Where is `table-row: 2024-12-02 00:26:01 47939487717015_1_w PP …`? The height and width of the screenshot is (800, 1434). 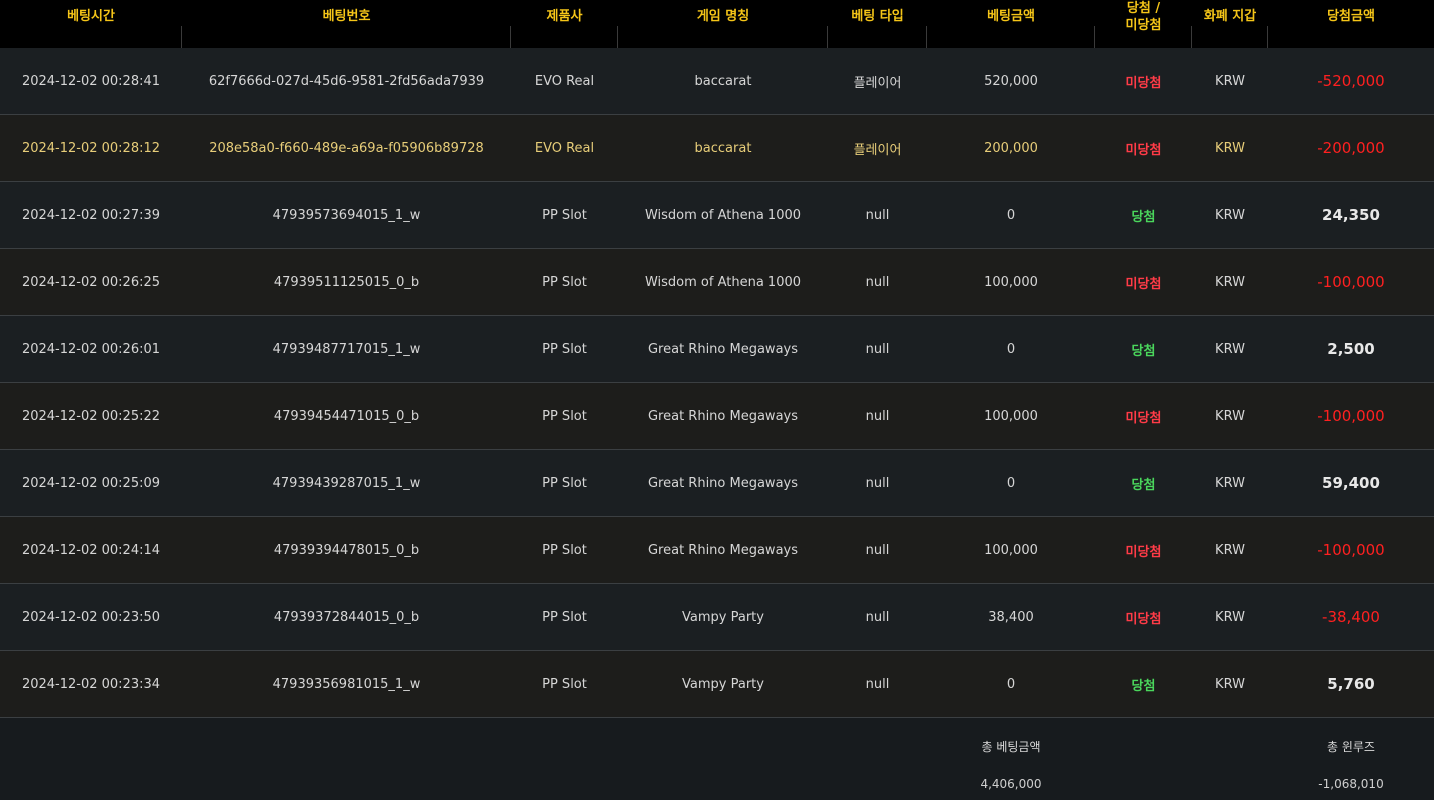 table-row: 2024-12-02 00:26:01 47939487717015_1_w PP … is located at coordinates (717, 349).